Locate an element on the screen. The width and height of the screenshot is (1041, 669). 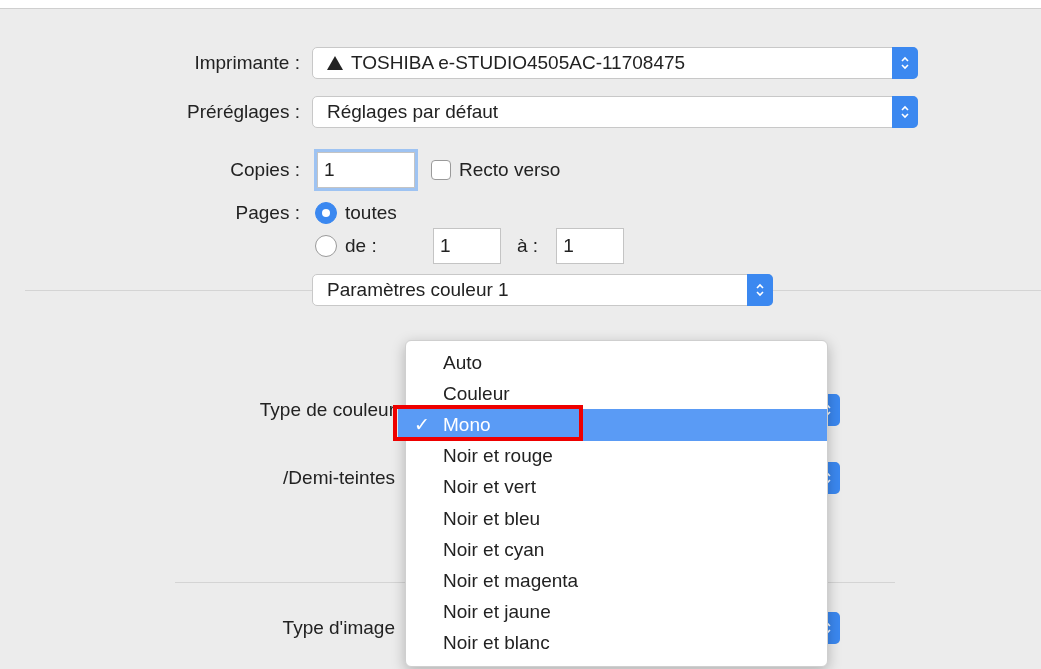
to-label: à : is located at coordinates (528, 246).